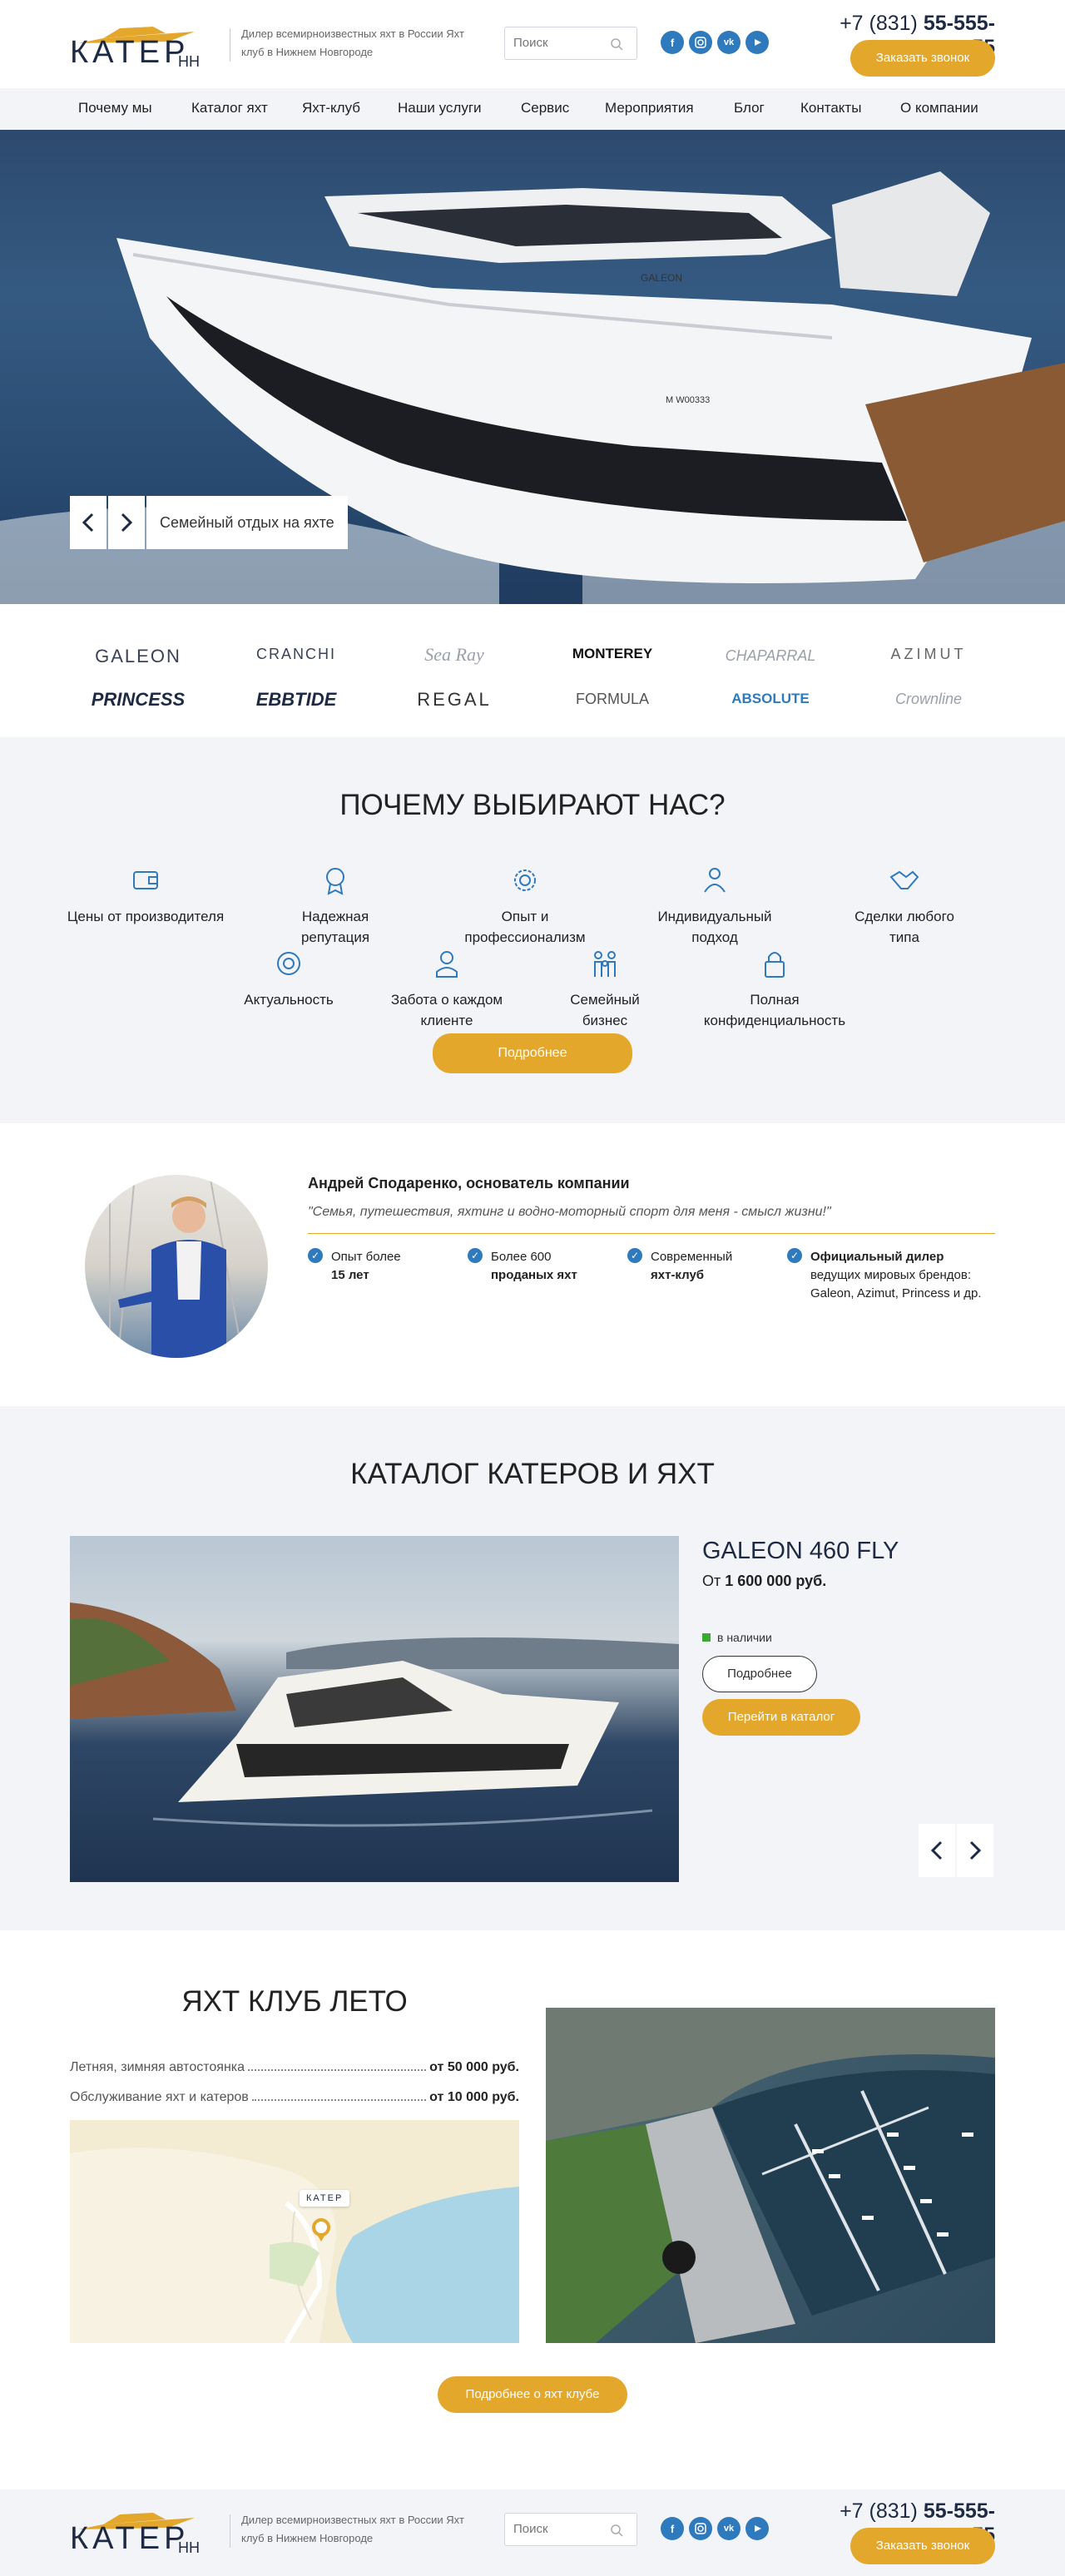 The width and height of the screenshot is (1065, 2576). Describe the element at coordinates (447, 989) in the screenshot. I see `why-item-care: Забота о каждом клиенте` at that location.